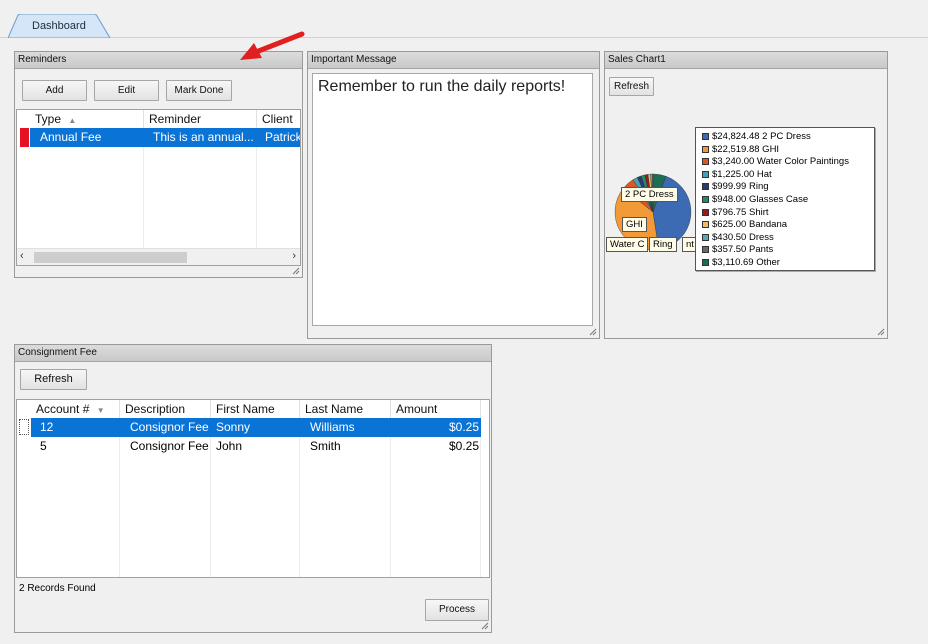  Describe the element at coordinates (253, 353) in the screenshot. I see `consignment-fee-title: Consignment Fee` at that location.